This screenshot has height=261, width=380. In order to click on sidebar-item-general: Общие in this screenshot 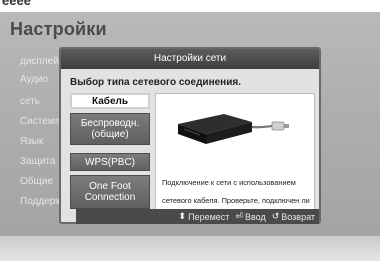, I will do `click(36, 185)`.